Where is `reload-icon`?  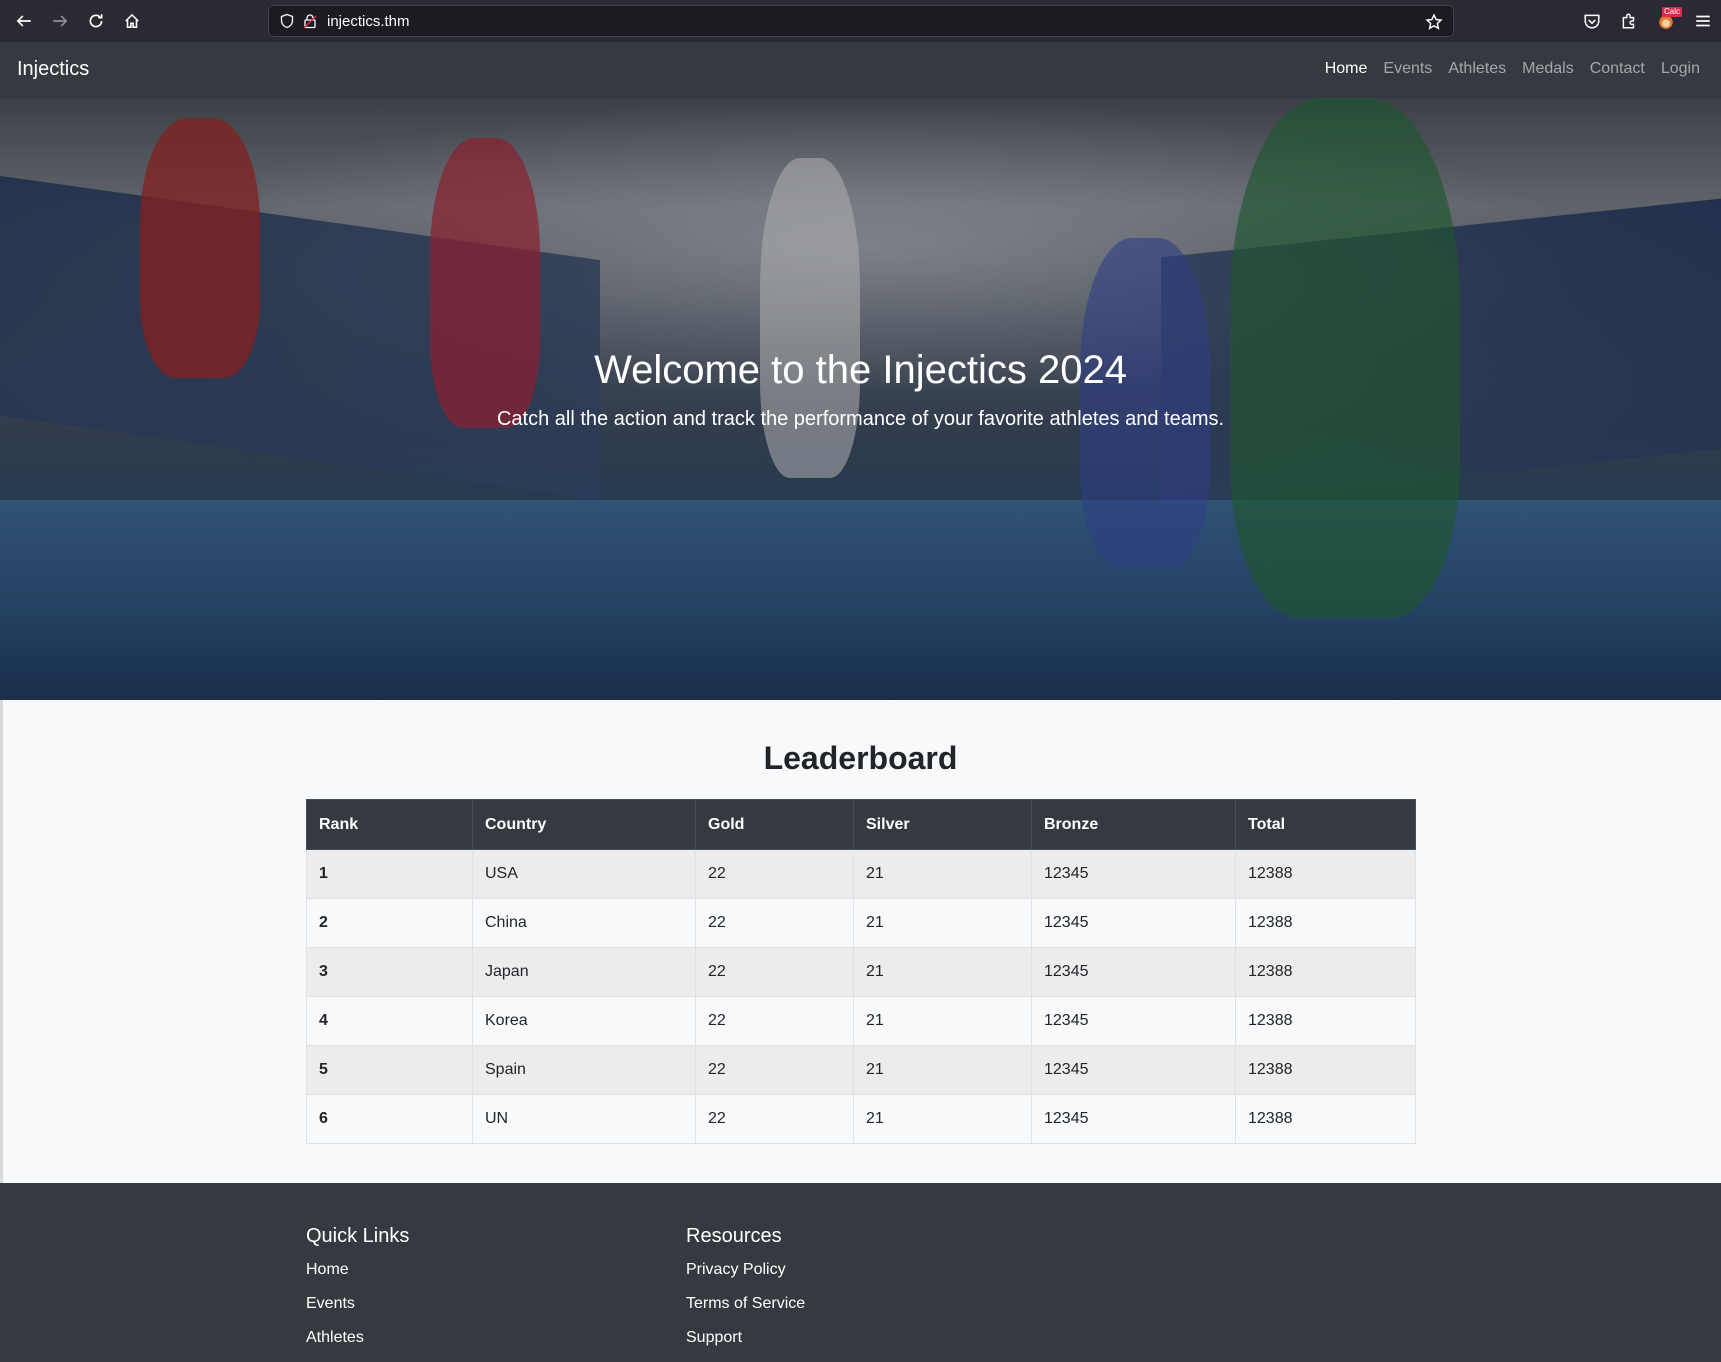 reload-icon is located at coordinates (96, 21).